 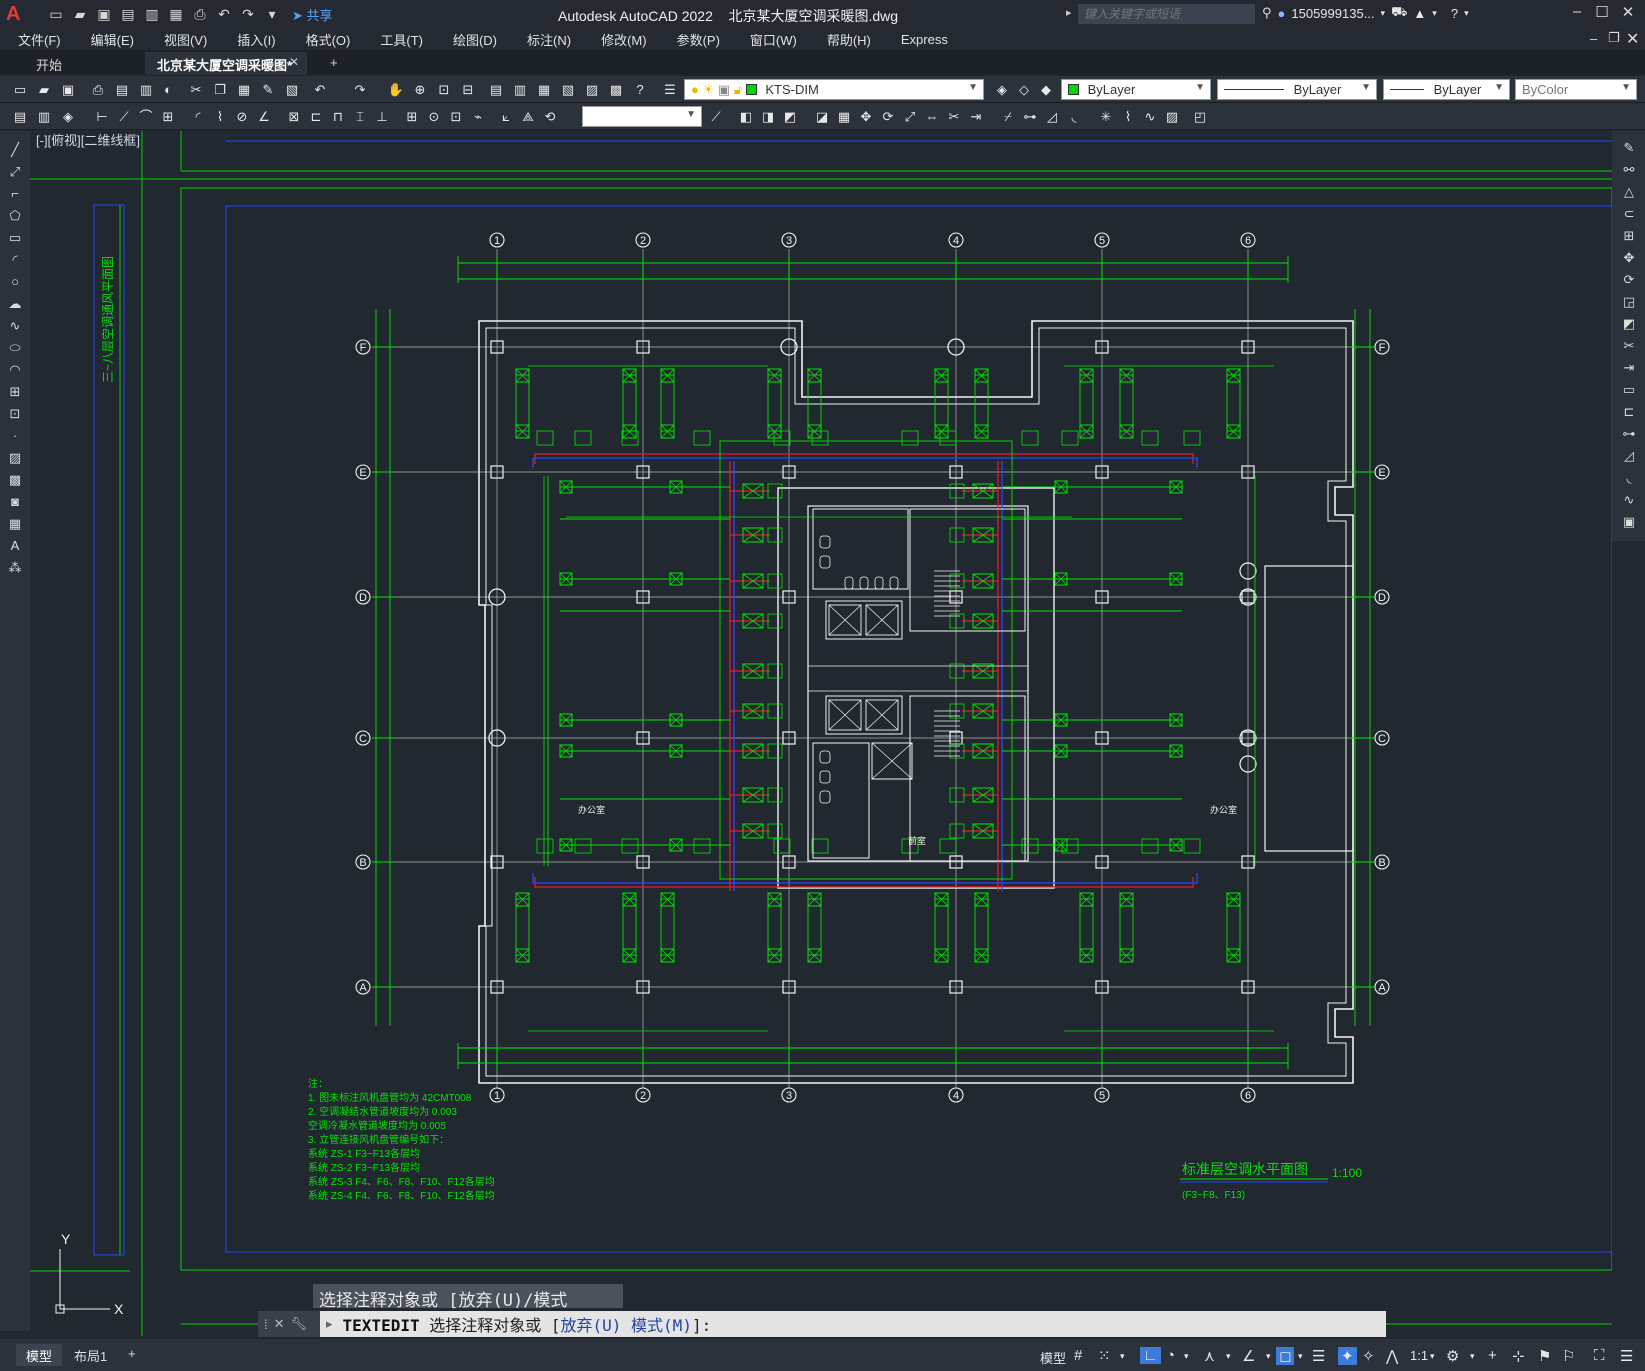 What do you see at coordinates (1172, 117) in the screenshot?
I see `edit-hatch-icon: ▨` at bounding box center [1172, 117].